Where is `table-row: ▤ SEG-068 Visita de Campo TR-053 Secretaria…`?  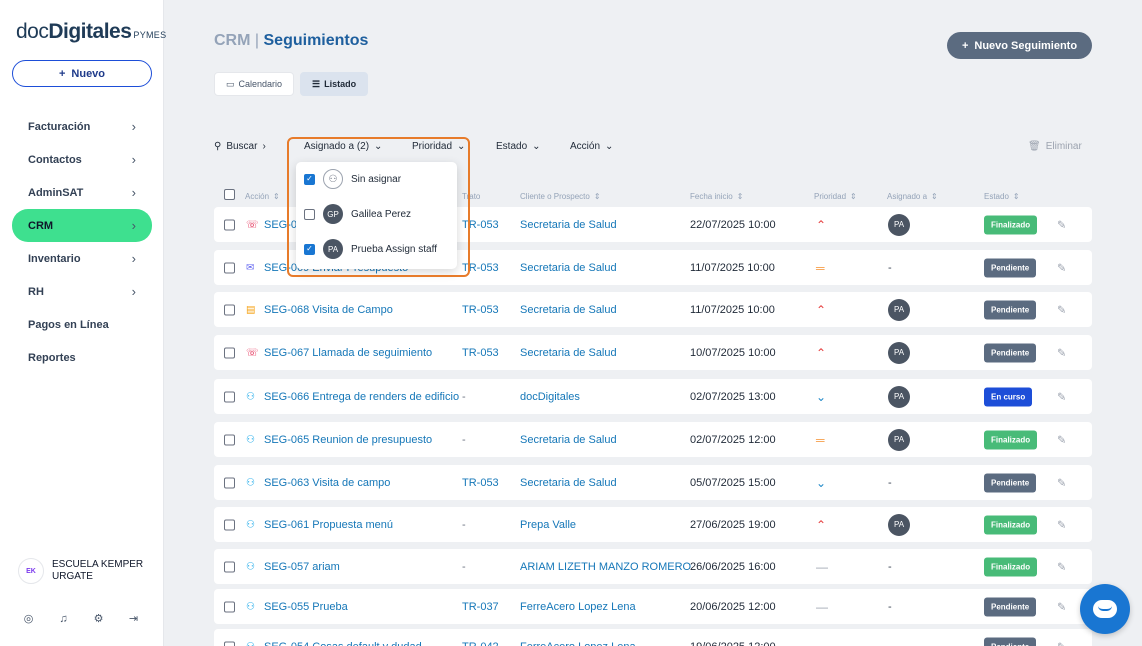 table-row: ▤ SEG-068 Visita de Campo TR-053 Secretaria… is located at coordinates (653, 309).